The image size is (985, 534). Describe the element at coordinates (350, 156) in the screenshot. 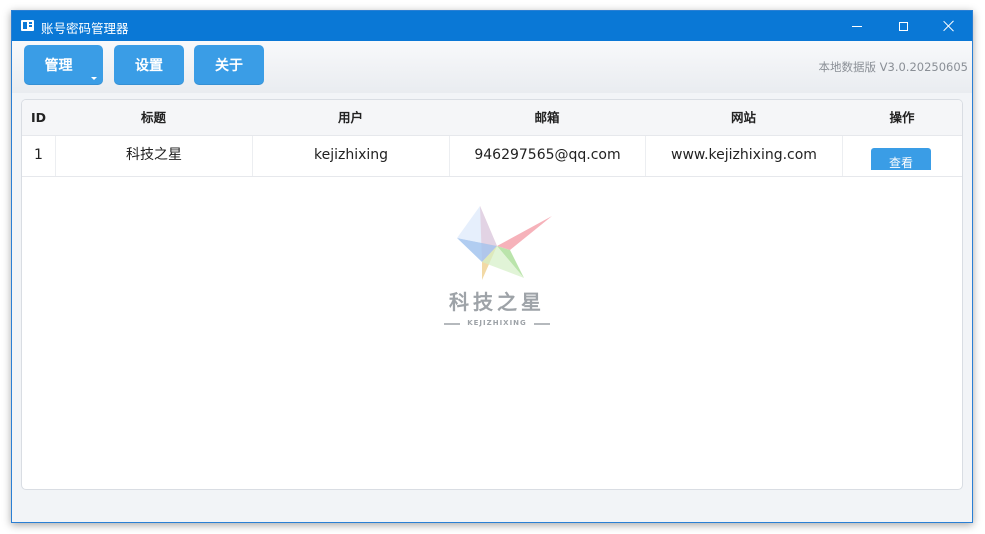

I see `cell-user: kejizhixing` at that location.